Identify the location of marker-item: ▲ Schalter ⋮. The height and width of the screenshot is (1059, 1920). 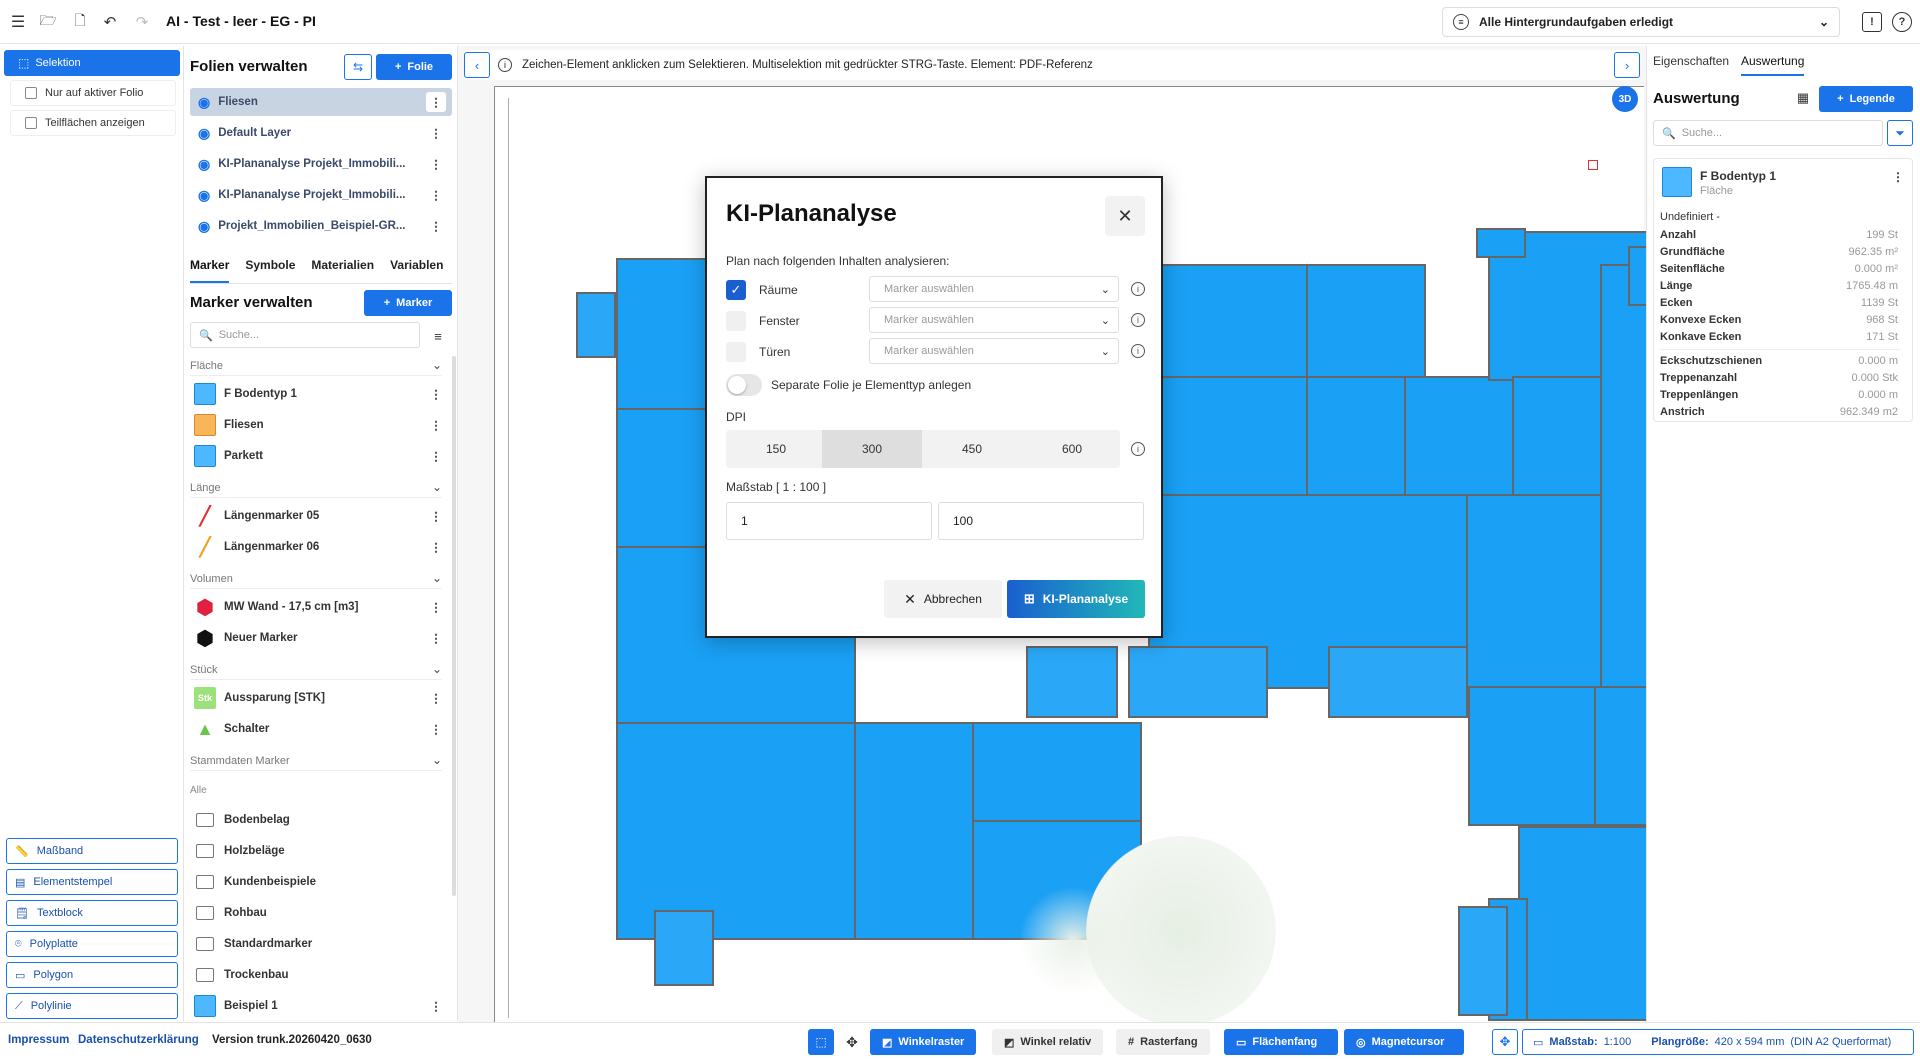
(318, 729).